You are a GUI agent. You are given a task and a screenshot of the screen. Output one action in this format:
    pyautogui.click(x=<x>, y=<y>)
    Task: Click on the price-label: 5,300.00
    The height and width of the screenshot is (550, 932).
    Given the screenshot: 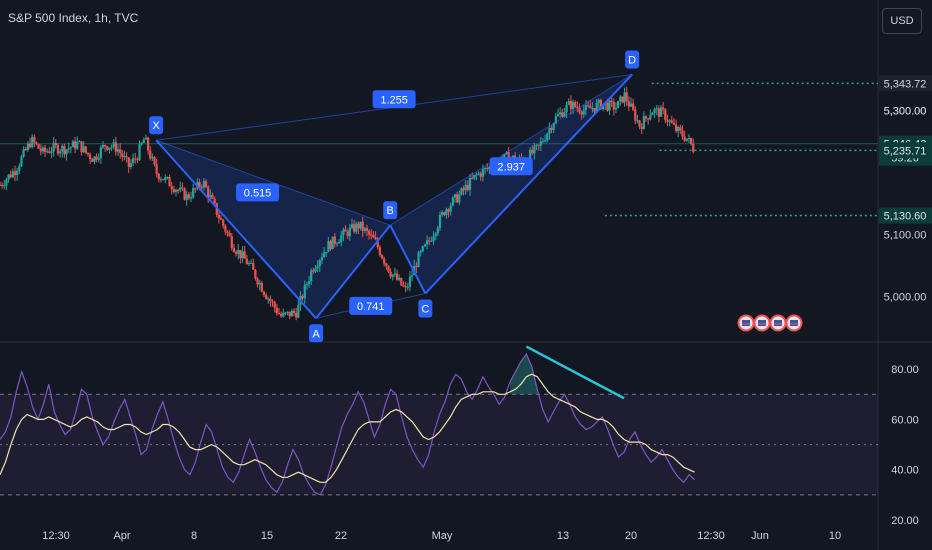 What is the action you would take?
    pyautogui.click(x=905, y=111)
    